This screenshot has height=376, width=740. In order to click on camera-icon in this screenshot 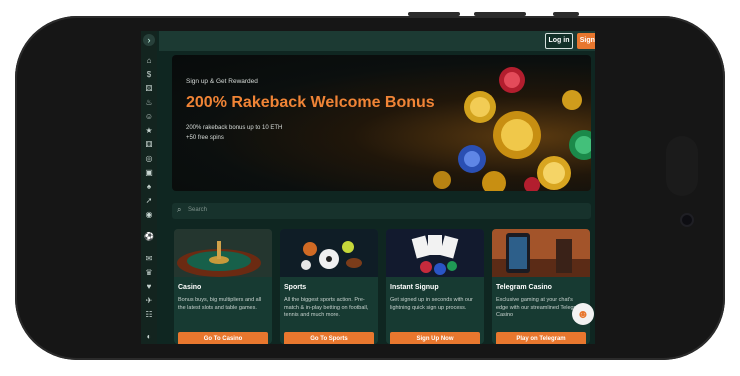, I will do `click(687, 220)`.